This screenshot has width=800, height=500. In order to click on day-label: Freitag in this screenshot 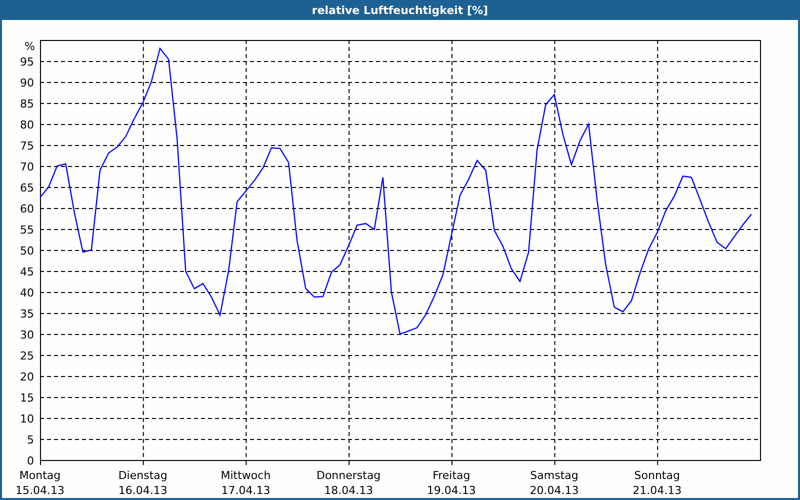, I will do `click(451, 475)`.